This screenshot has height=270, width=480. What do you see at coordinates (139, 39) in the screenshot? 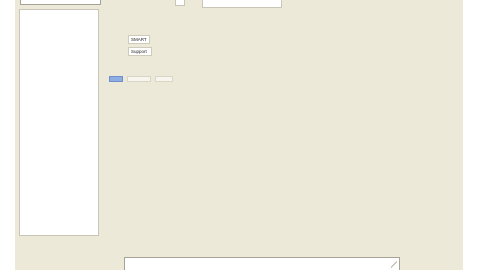
I see `smart-button: SMART` at bounding box center [139, 39].